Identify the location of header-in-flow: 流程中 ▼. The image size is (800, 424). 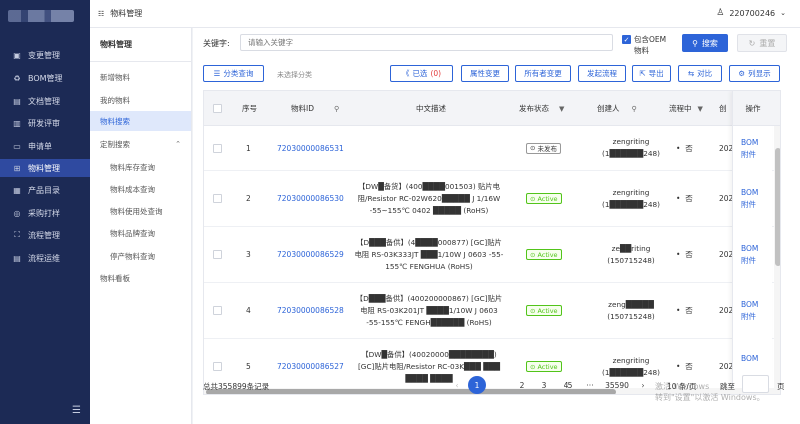
(686, 108).